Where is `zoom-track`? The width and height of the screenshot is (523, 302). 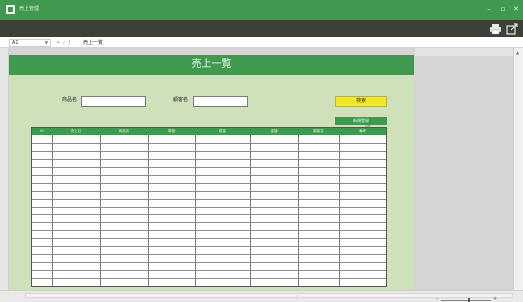
zoom-track is located at coordinates (466, 300).